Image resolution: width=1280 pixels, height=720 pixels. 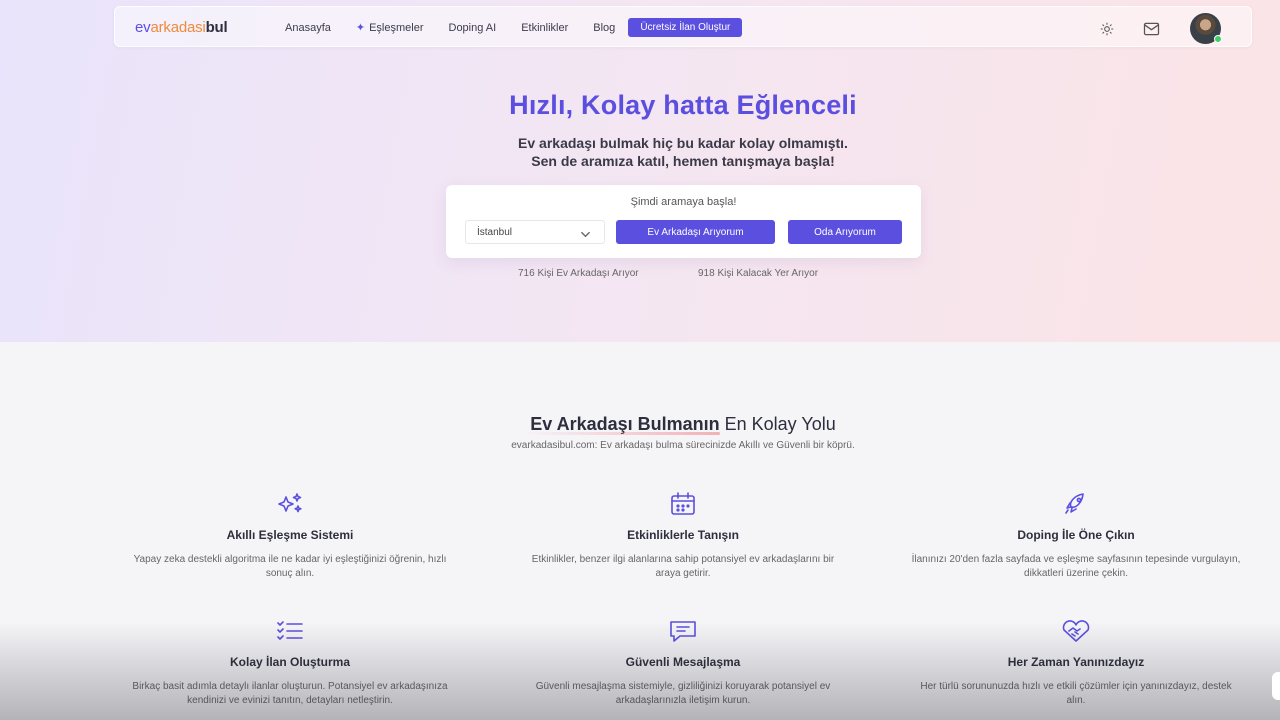 What do you see at coordinates (777, 424) in the screenshot?
I see `section-title-rest: En Kolay Yolu` at bounding box center [777, 424].